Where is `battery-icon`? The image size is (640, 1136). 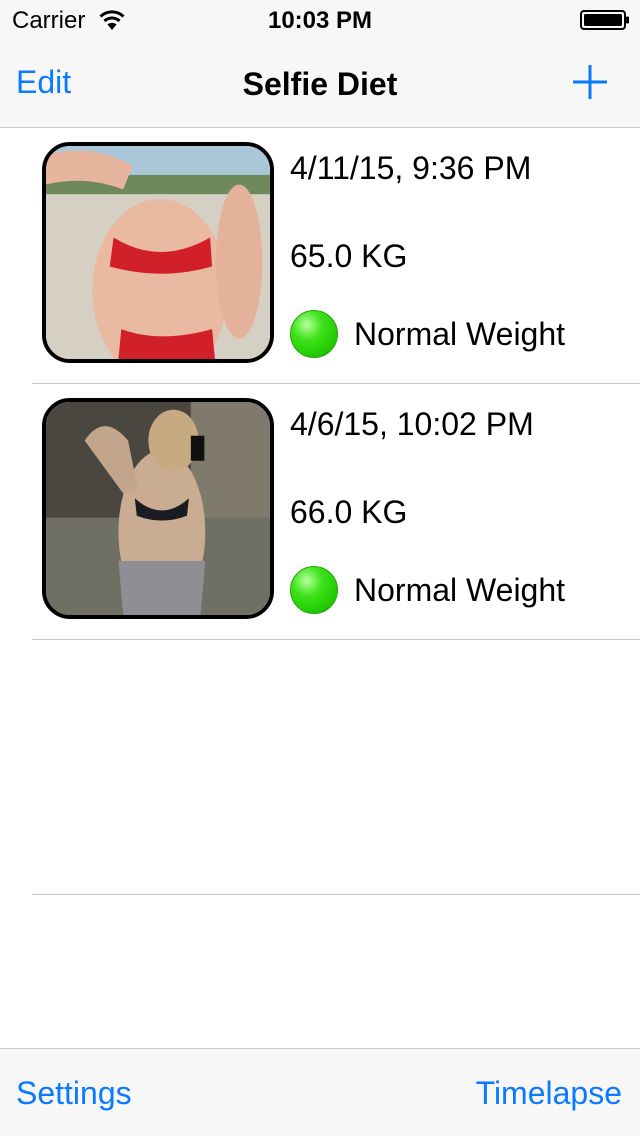 battery-icon is located at coordinates (604, 20).